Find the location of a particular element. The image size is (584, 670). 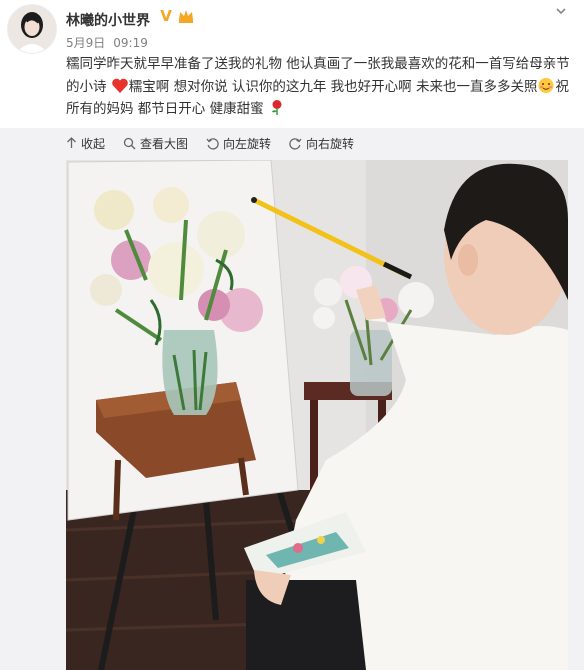

rotate-left-button: 向左旋转 is located at coordinates (238, 143).